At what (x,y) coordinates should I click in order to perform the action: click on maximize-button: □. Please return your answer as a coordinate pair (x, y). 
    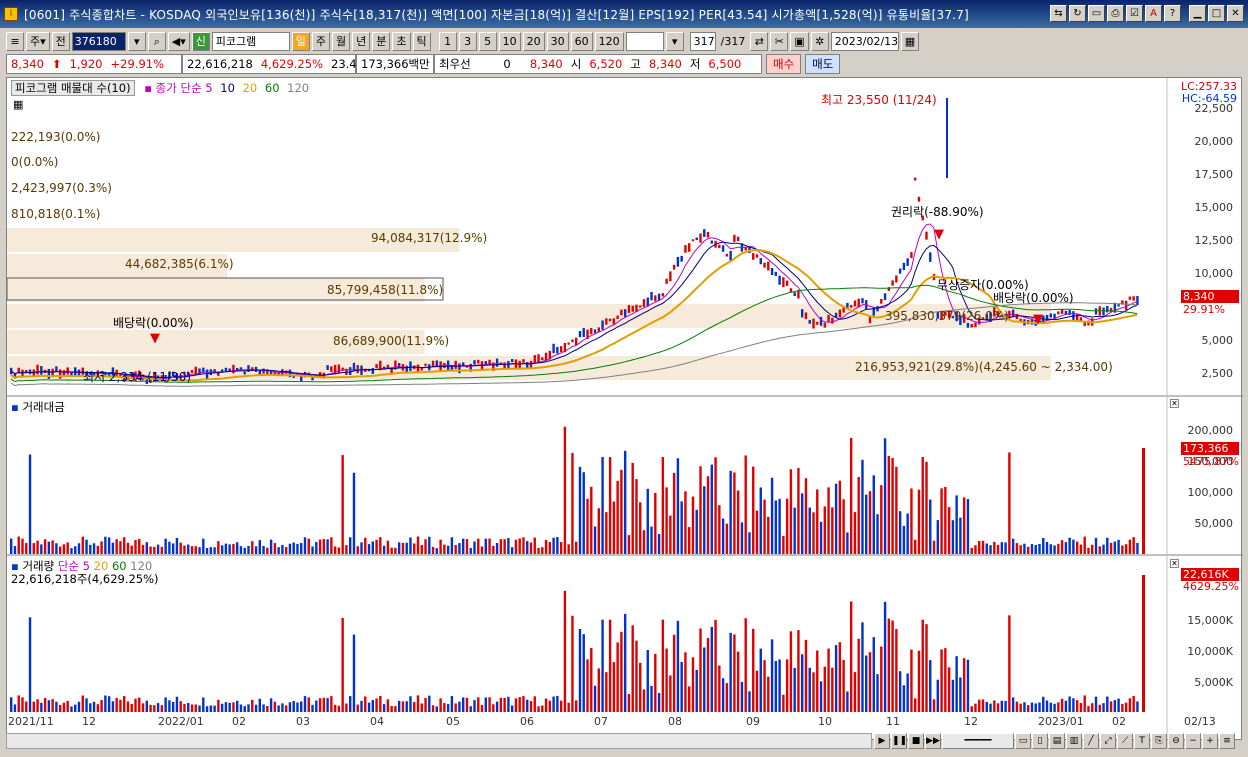
    Looking at the image, I should click on (1216, 13).